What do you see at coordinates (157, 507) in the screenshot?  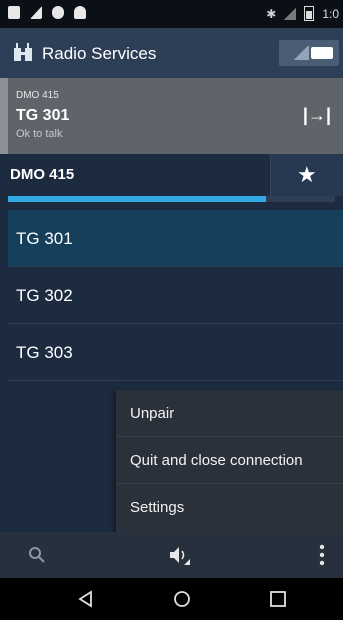 I see `menu-item-label: Settings` at bounding box center [157, 507].